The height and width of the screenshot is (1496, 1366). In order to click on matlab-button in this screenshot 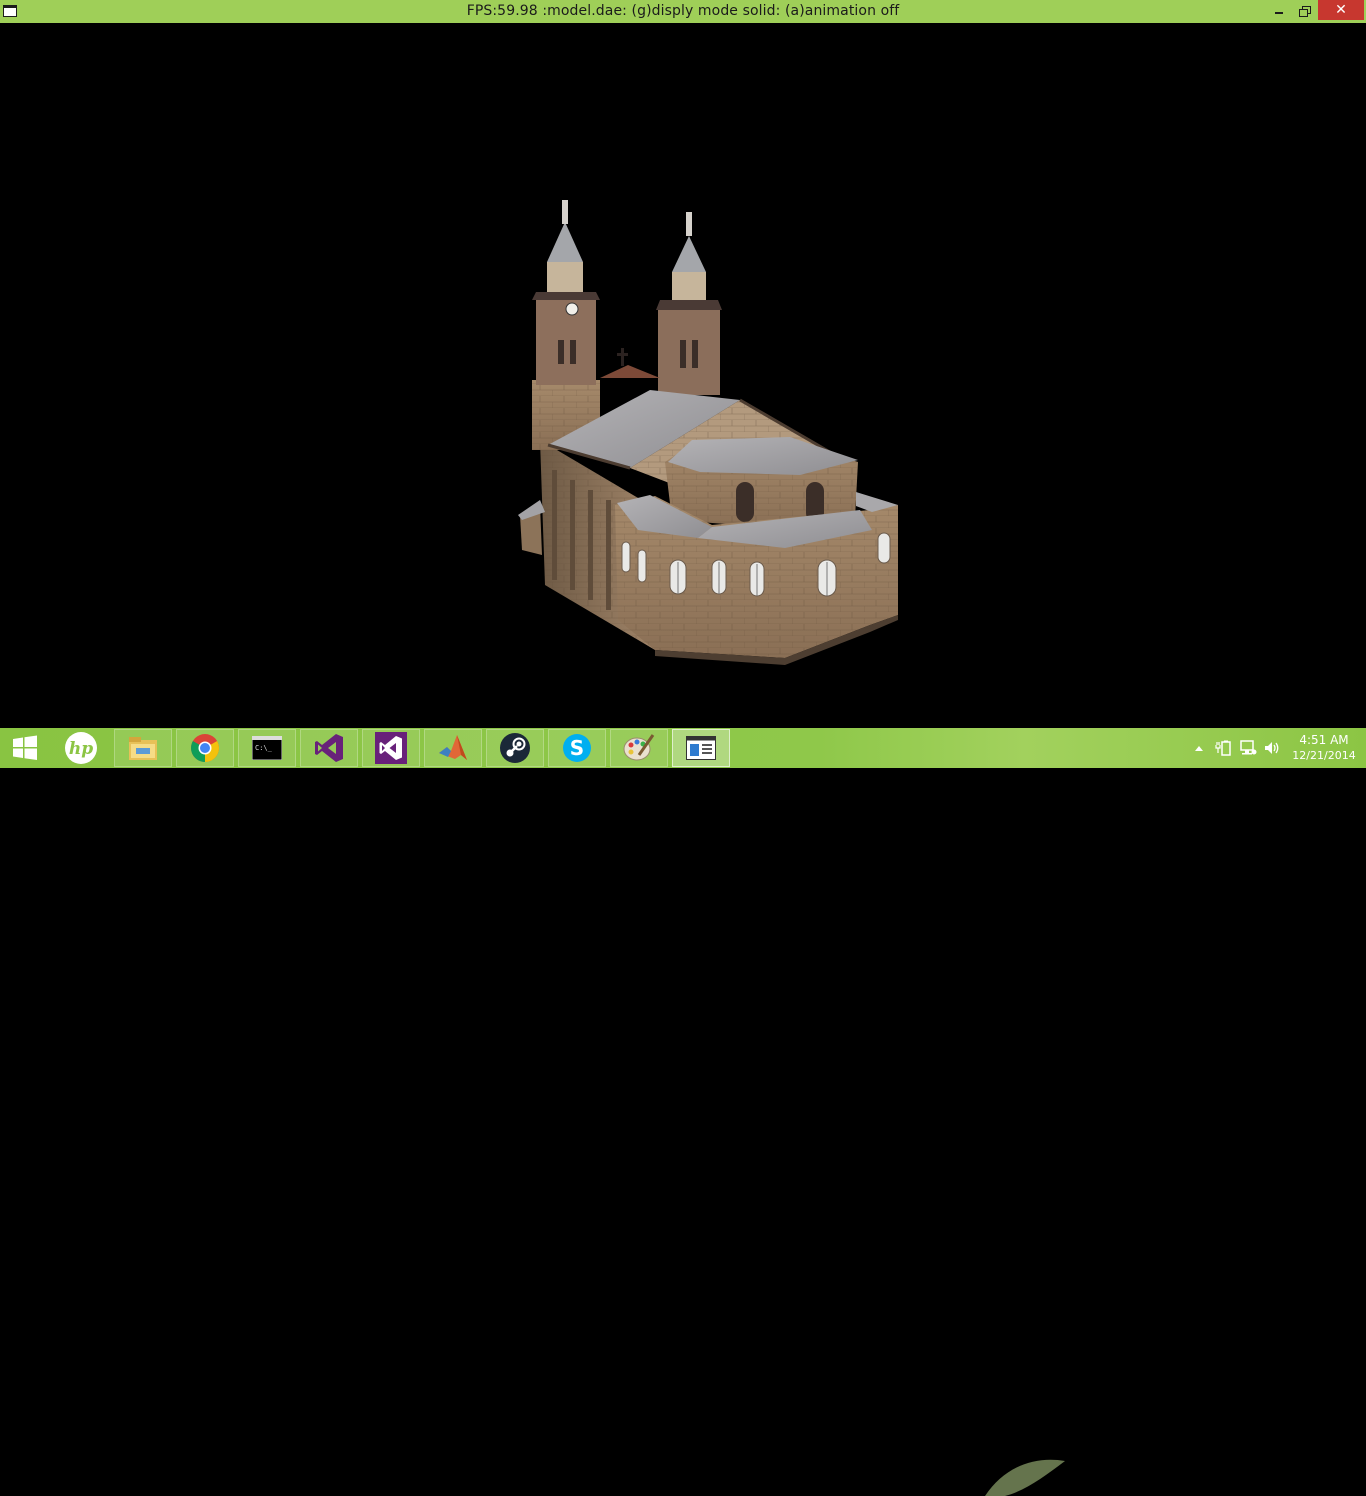, I will do `click(453, 748)`.